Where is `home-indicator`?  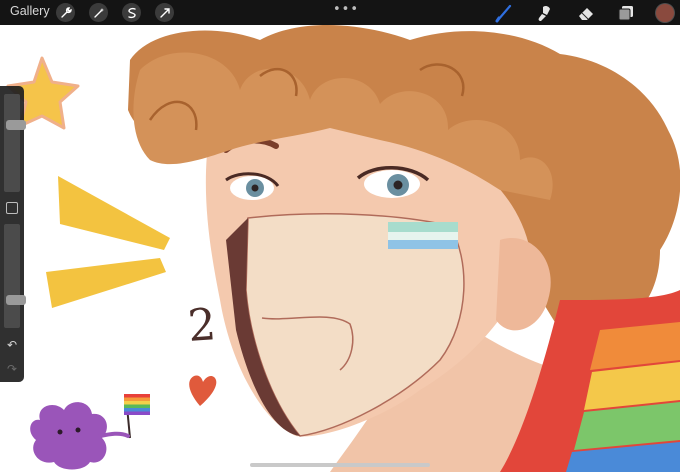 home-indicator is located at coordinates (340, 465).